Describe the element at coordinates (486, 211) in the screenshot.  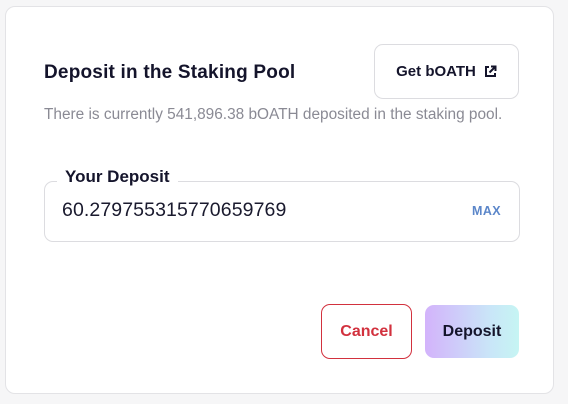
I see `max-button: MAX` at that location.